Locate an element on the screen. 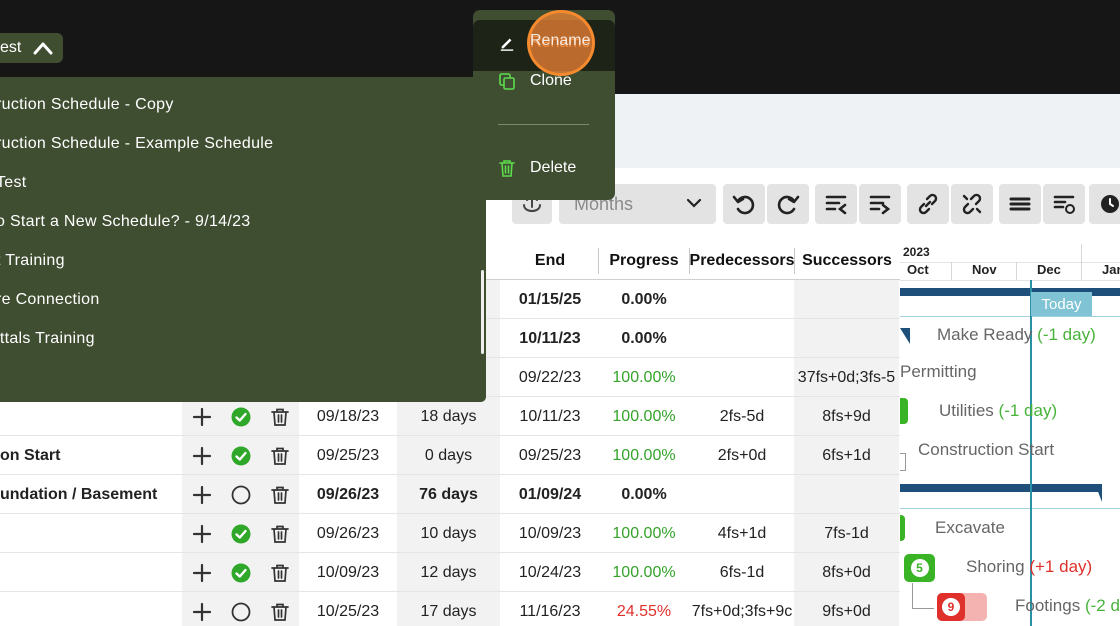 This screenshot has height=626, width=1120. successors-cell: 9fs+0d is located at coordinates (846, 609).